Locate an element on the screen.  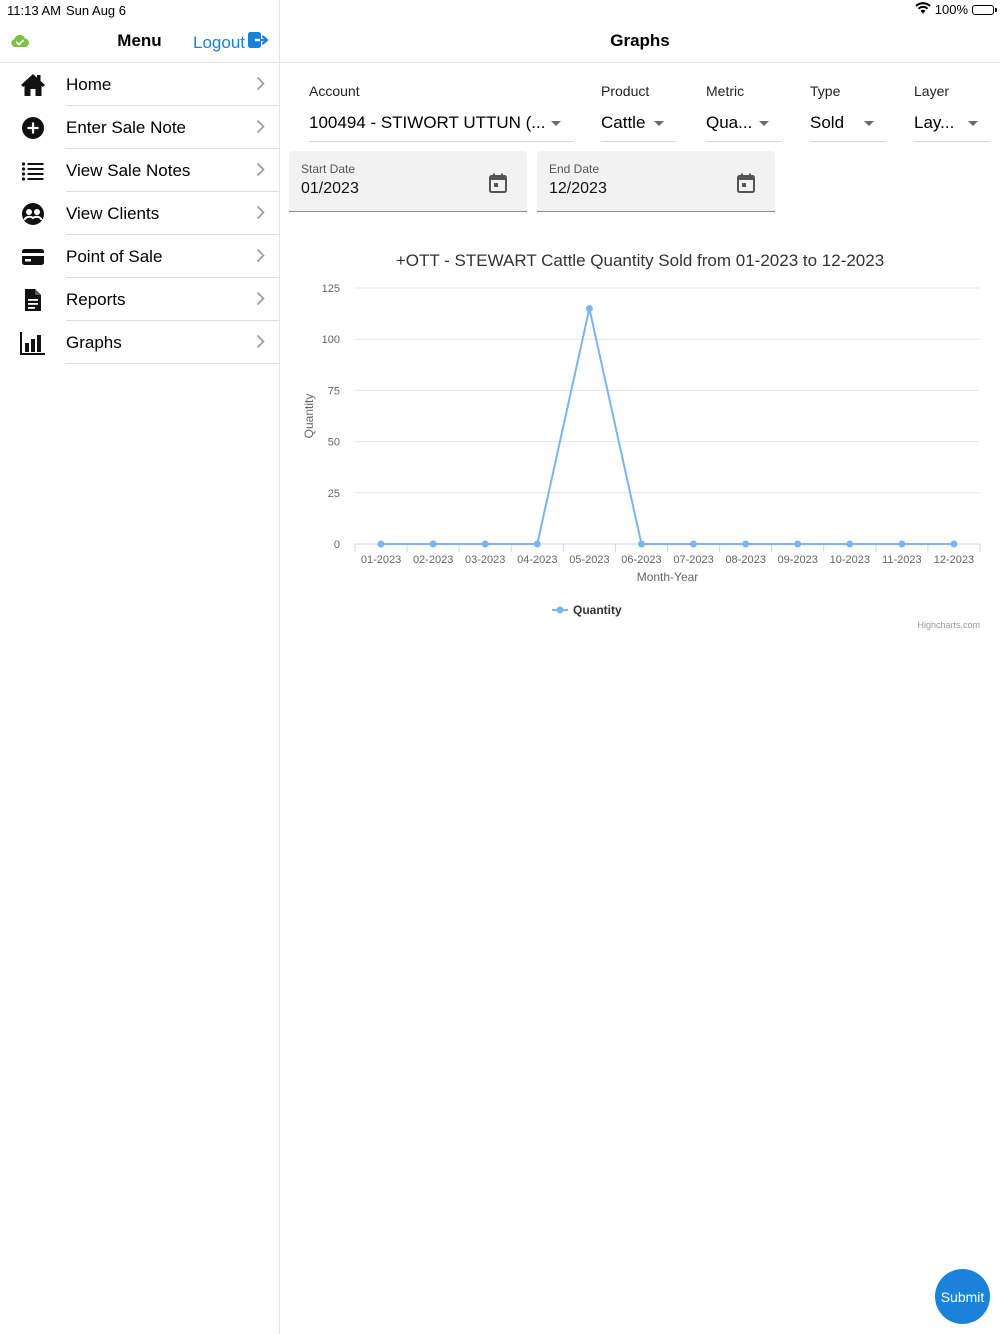
credit-card-icon is located at coordinates (33, 257).